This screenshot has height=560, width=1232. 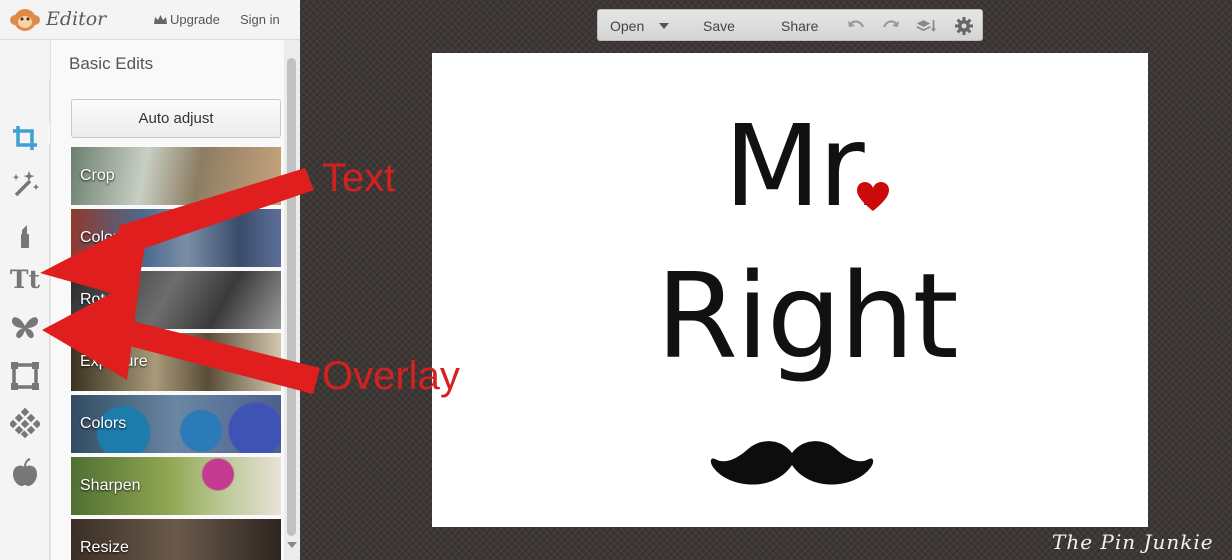 I want to click on annotation-arrows, so click(x=180, y=281).